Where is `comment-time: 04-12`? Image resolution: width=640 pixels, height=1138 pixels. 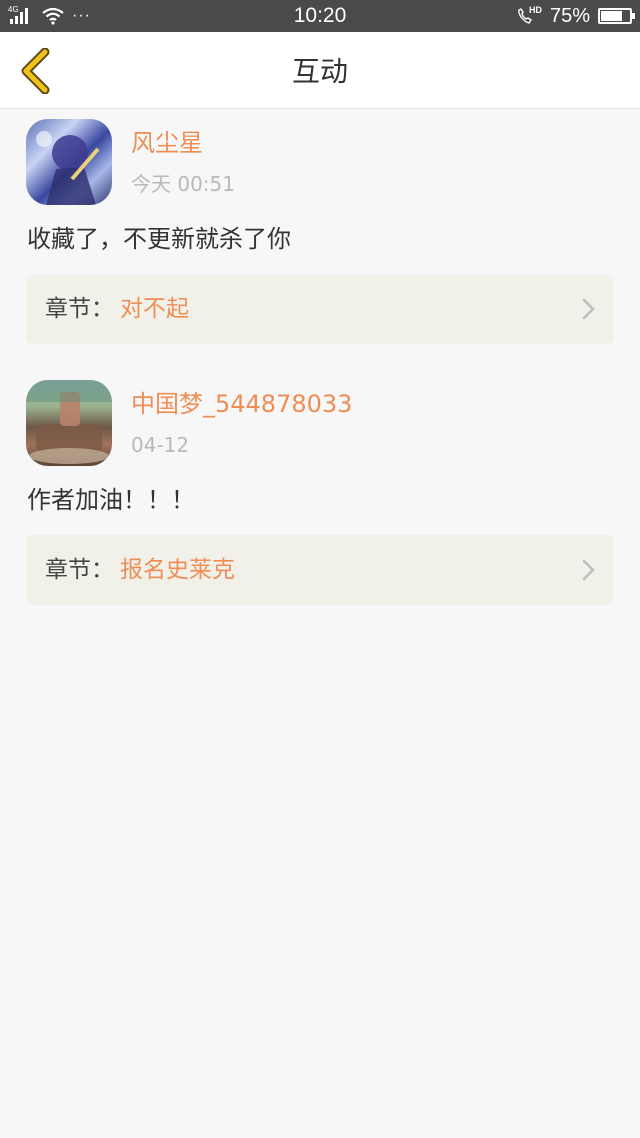 comment-time: 04-12 is located at coordinates (160, 445).